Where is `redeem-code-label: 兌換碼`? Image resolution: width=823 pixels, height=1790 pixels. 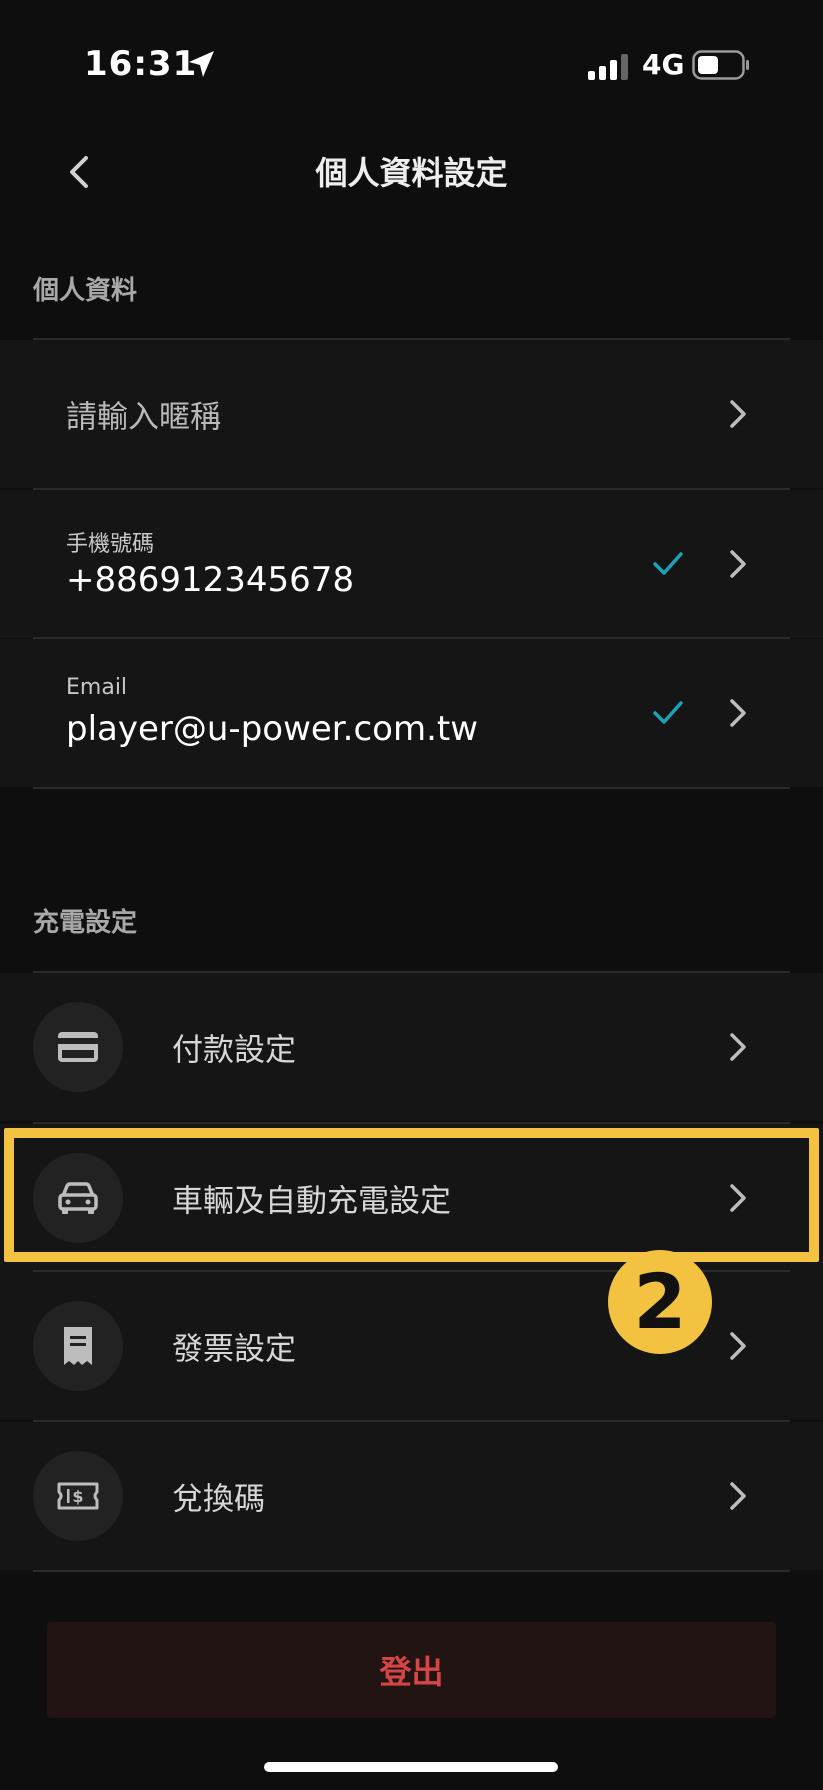
redeem-code-label: 兌換碼 is located at coordinates (218, 1499).